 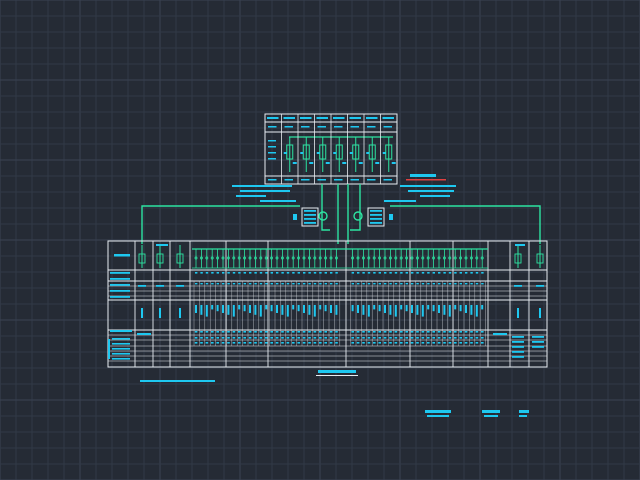 What do you see at coordinates (180, 286) in the screenshot?
I see `incomer-left-3-code` at bounding box center [180, 286].